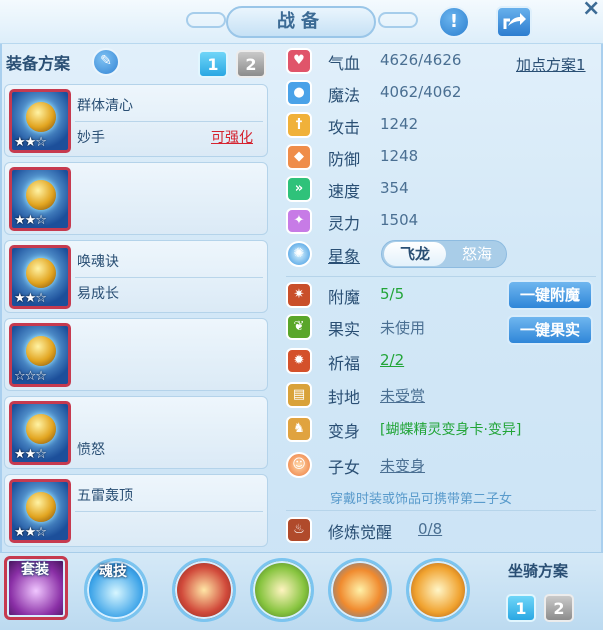  What do you see at coordinates (344, 363) in the screenshot?
I see `blessing-label: 祈福` at bounding box center [344, 363].